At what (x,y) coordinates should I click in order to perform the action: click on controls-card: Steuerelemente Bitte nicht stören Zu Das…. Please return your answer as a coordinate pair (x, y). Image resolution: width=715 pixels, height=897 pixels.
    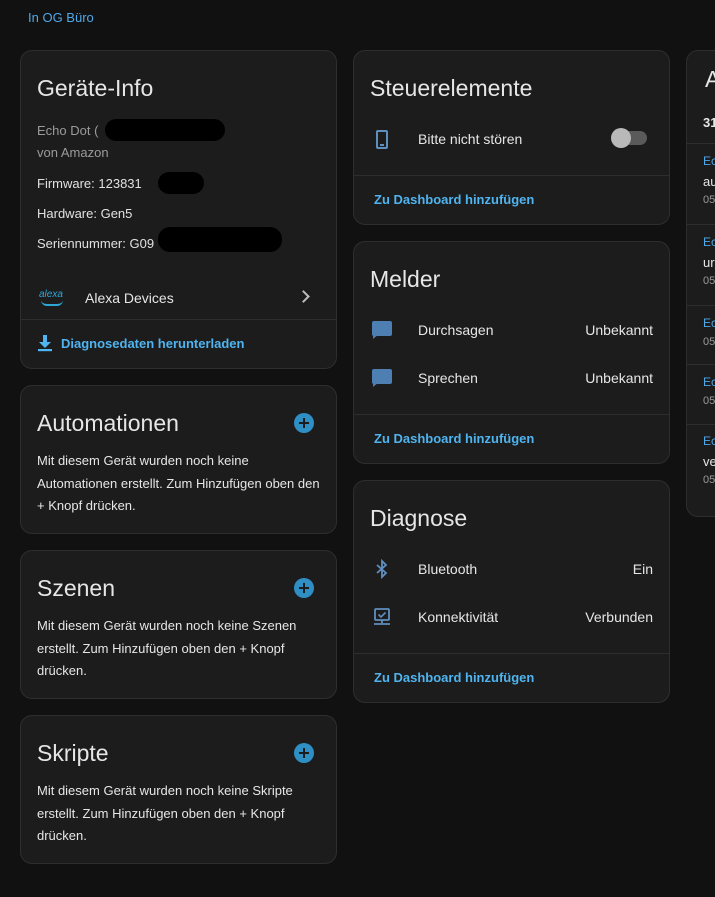
    Looking at the image, I should click on (511, 137).